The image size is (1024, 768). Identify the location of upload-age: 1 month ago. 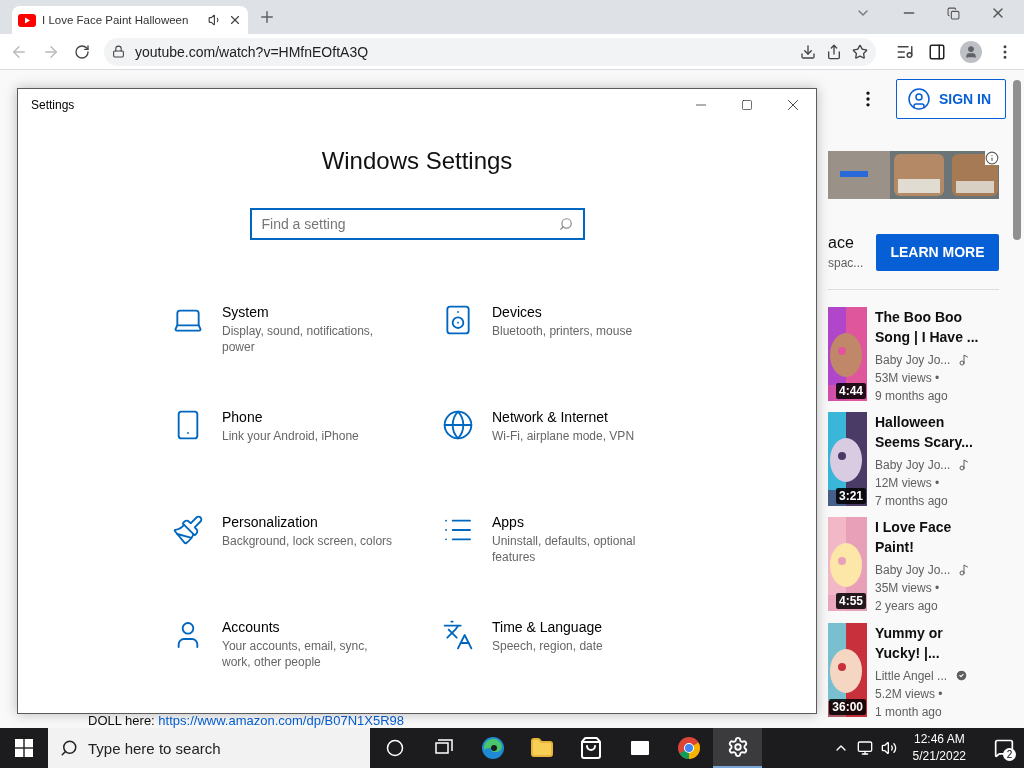
(909, 712).